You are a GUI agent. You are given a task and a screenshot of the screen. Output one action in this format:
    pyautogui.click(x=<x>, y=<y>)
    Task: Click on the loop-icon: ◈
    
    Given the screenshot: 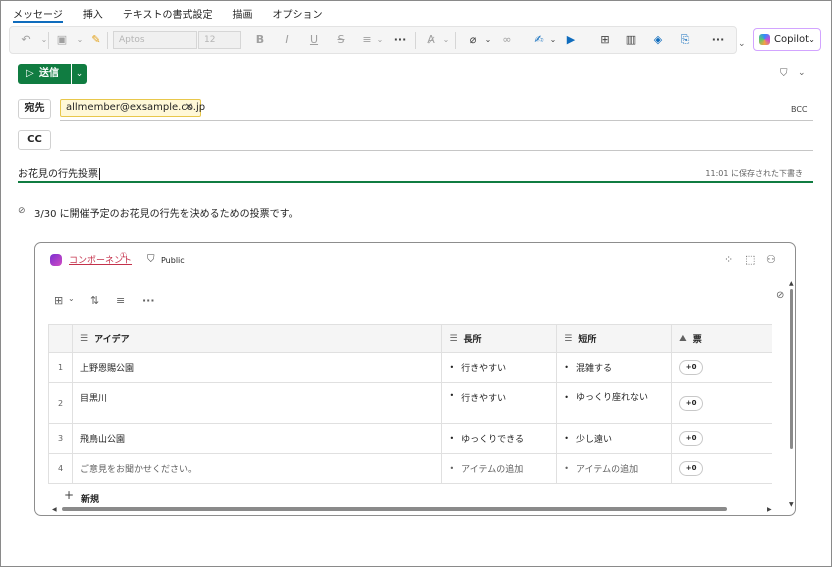 What is the action you would take?
    pyautogui.click(x=658, y=40)
    